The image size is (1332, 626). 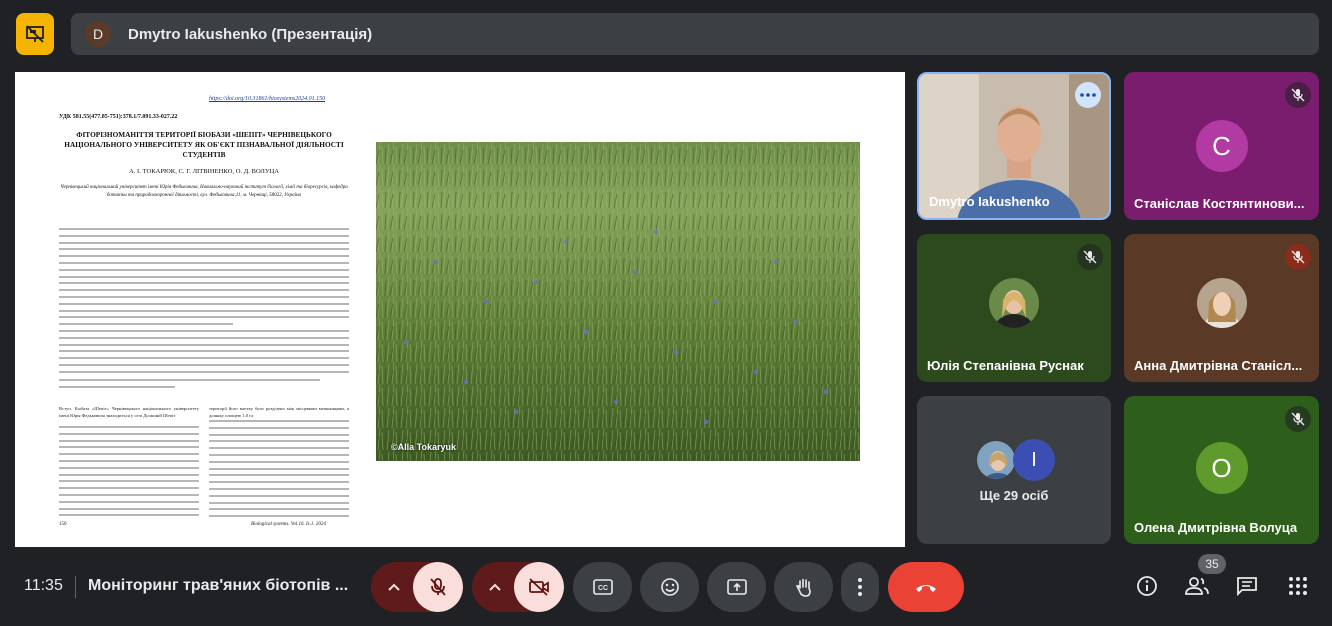 I want to click on camera-toggle-button, so click(x=539, y=587).